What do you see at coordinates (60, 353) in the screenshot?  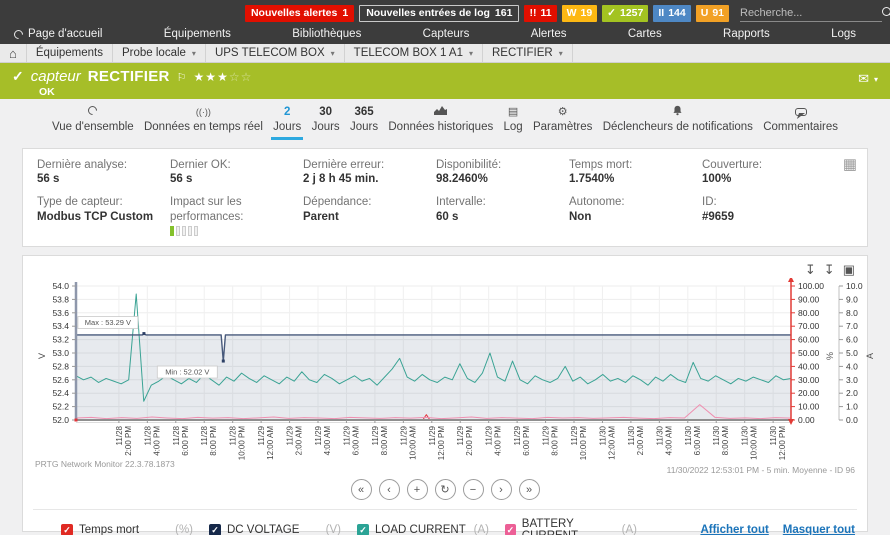 I see `svg-text: 53.0` at bounding box center [60, 353].